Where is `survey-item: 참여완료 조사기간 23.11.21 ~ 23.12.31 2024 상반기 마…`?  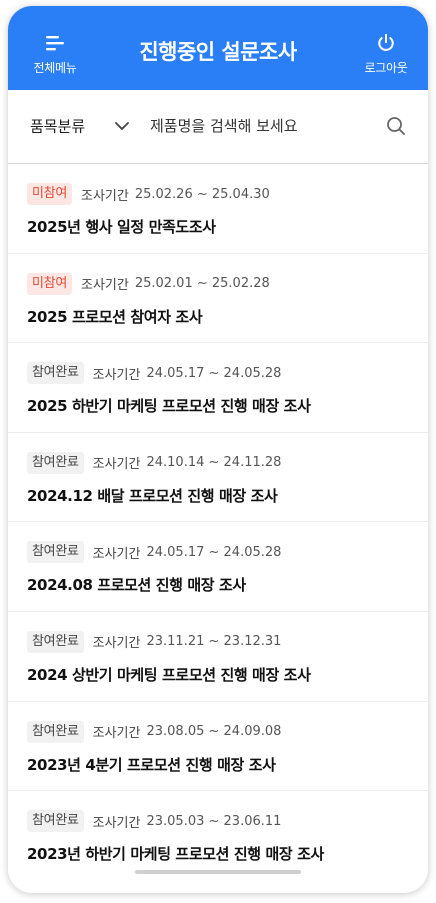
survey-item: 참여완료 조사기간 23.11.21 ~ 23.12.31 2024 상반기 마… is located at coordinates (218, 657).